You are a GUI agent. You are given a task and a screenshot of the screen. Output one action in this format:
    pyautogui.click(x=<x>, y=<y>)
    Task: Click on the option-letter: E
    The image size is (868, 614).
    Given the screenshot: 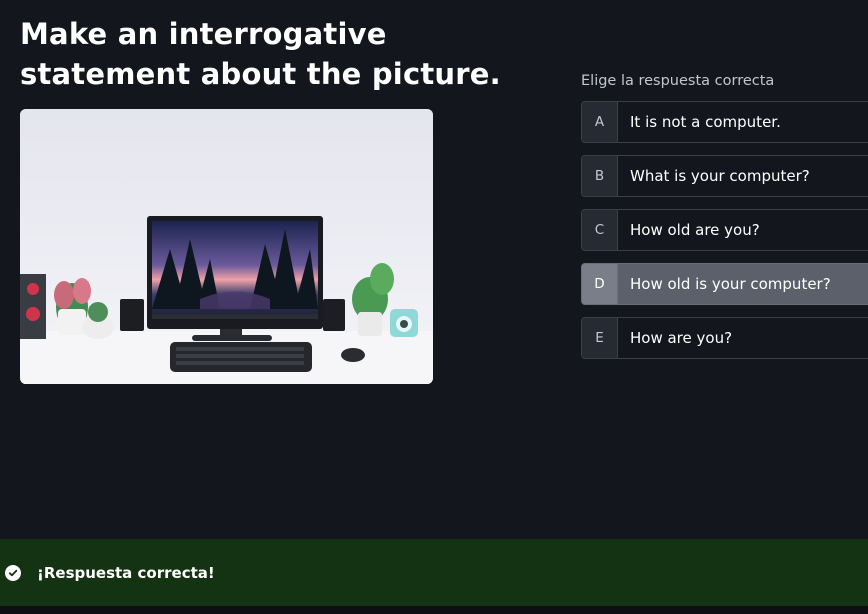 What is the action you would take?
    pyautogui.click(x=600, y=338)
    